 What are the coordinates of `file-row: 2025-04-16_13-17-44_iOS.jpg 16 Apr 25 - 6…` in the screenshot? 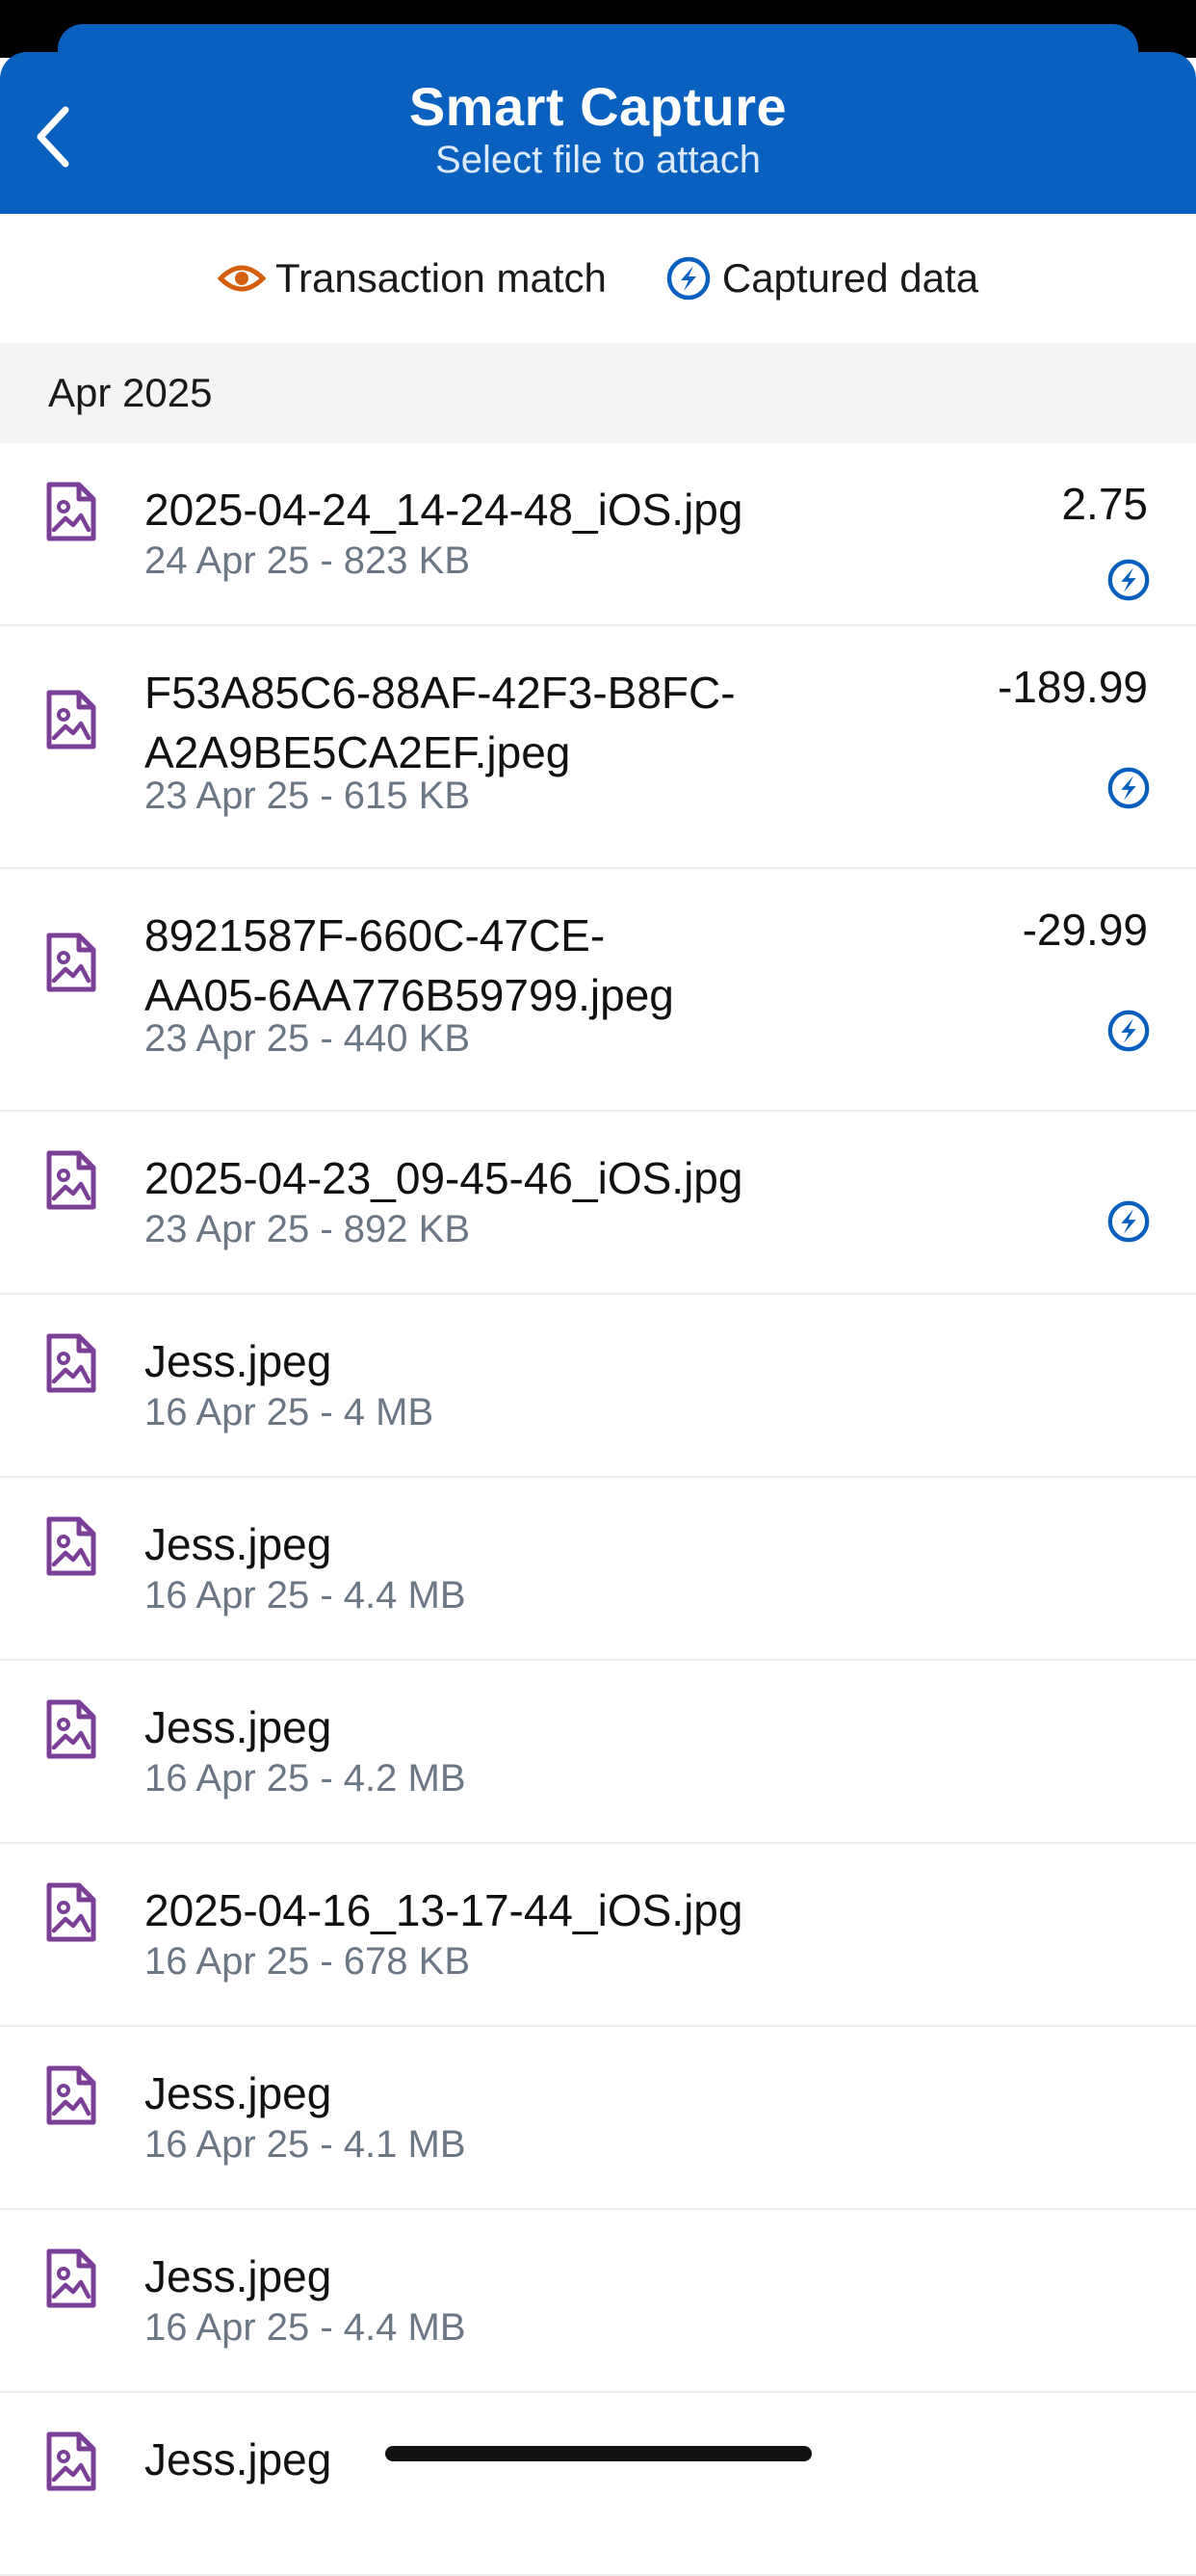 It's located at (598, 1936).